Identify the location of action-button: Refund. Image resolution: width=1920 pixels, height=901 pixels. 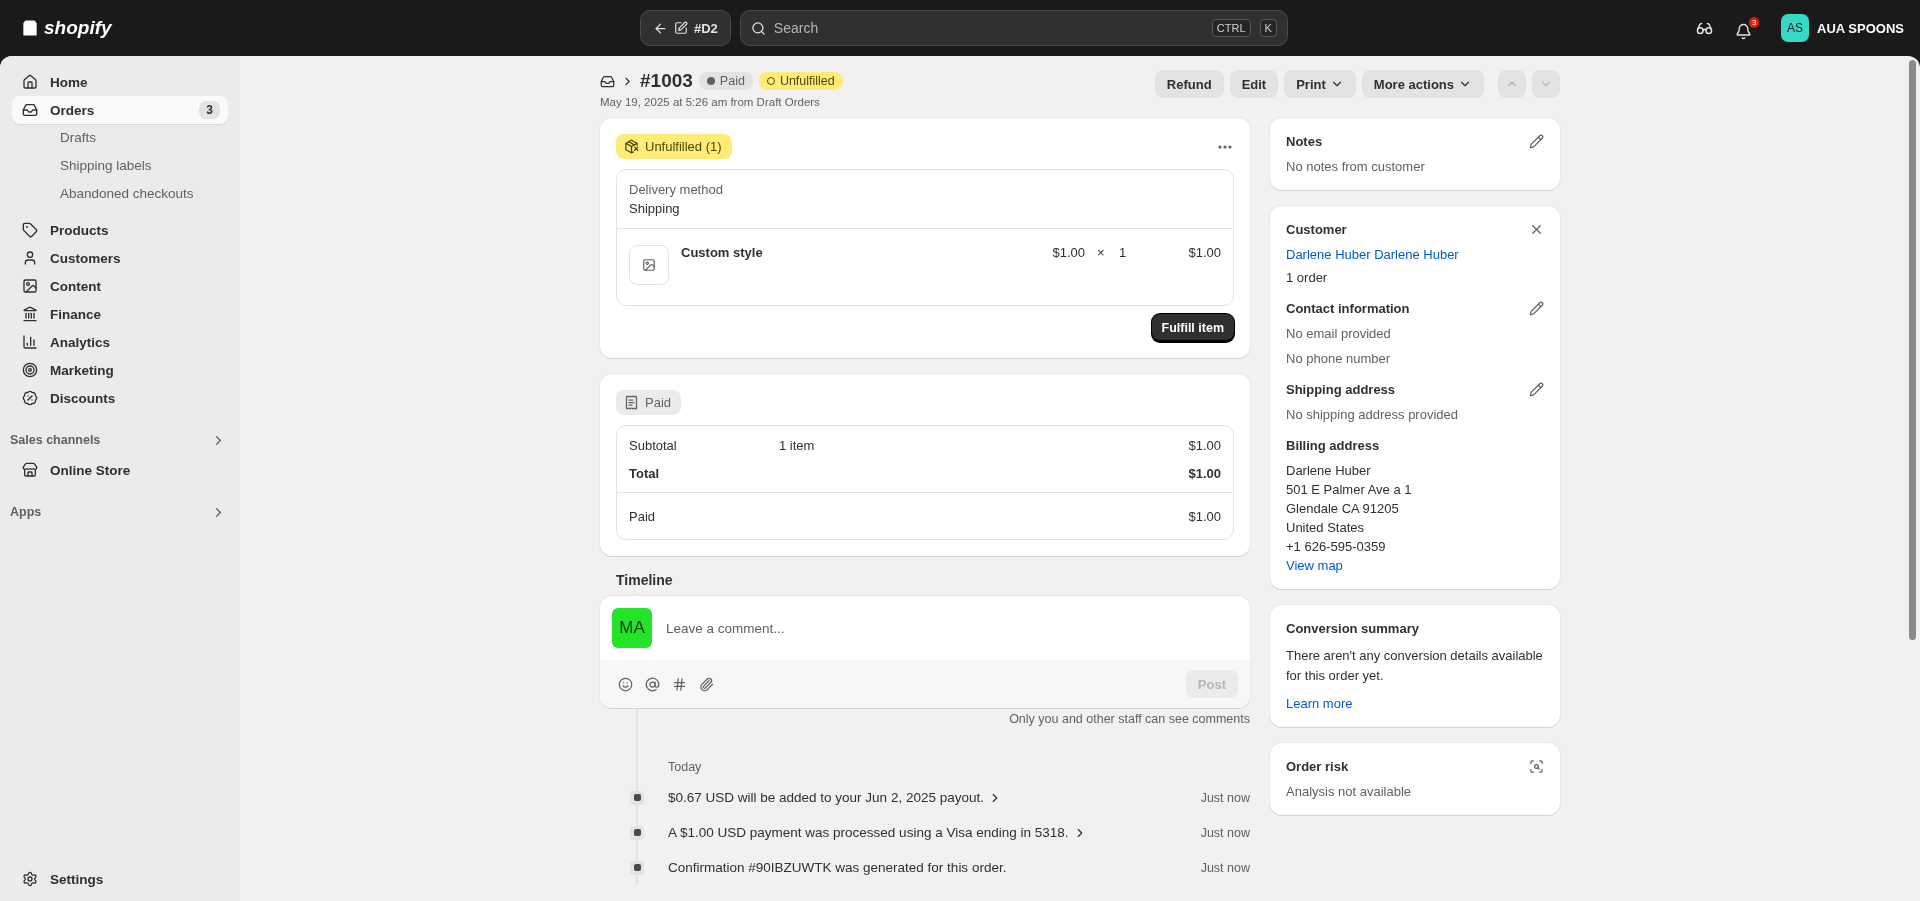
(1189, 84).